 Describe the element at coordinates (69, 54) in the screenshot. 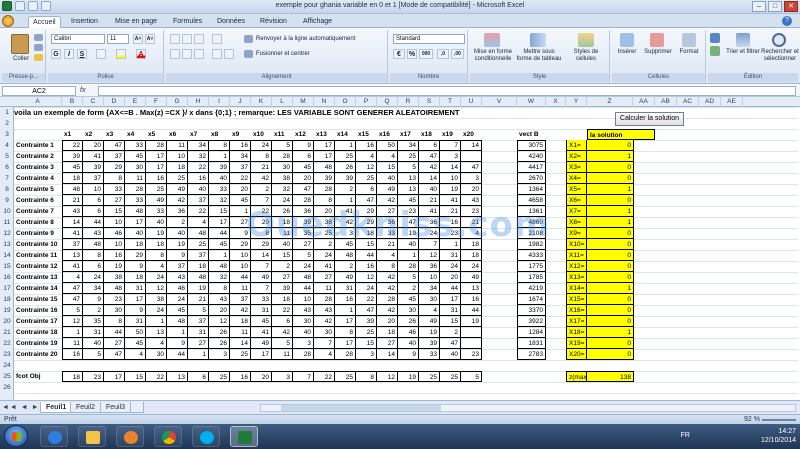

I see `italic-button: I` at that location.